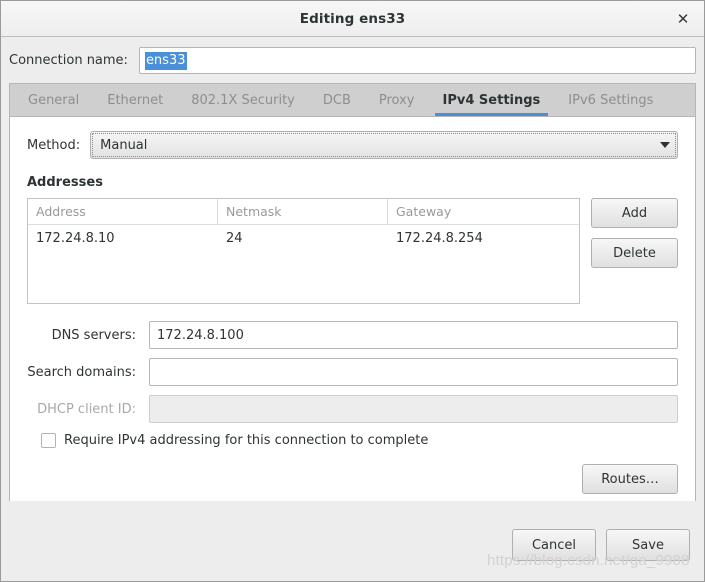  I want to click on method-row: Method: Manual, so click(352, 145).